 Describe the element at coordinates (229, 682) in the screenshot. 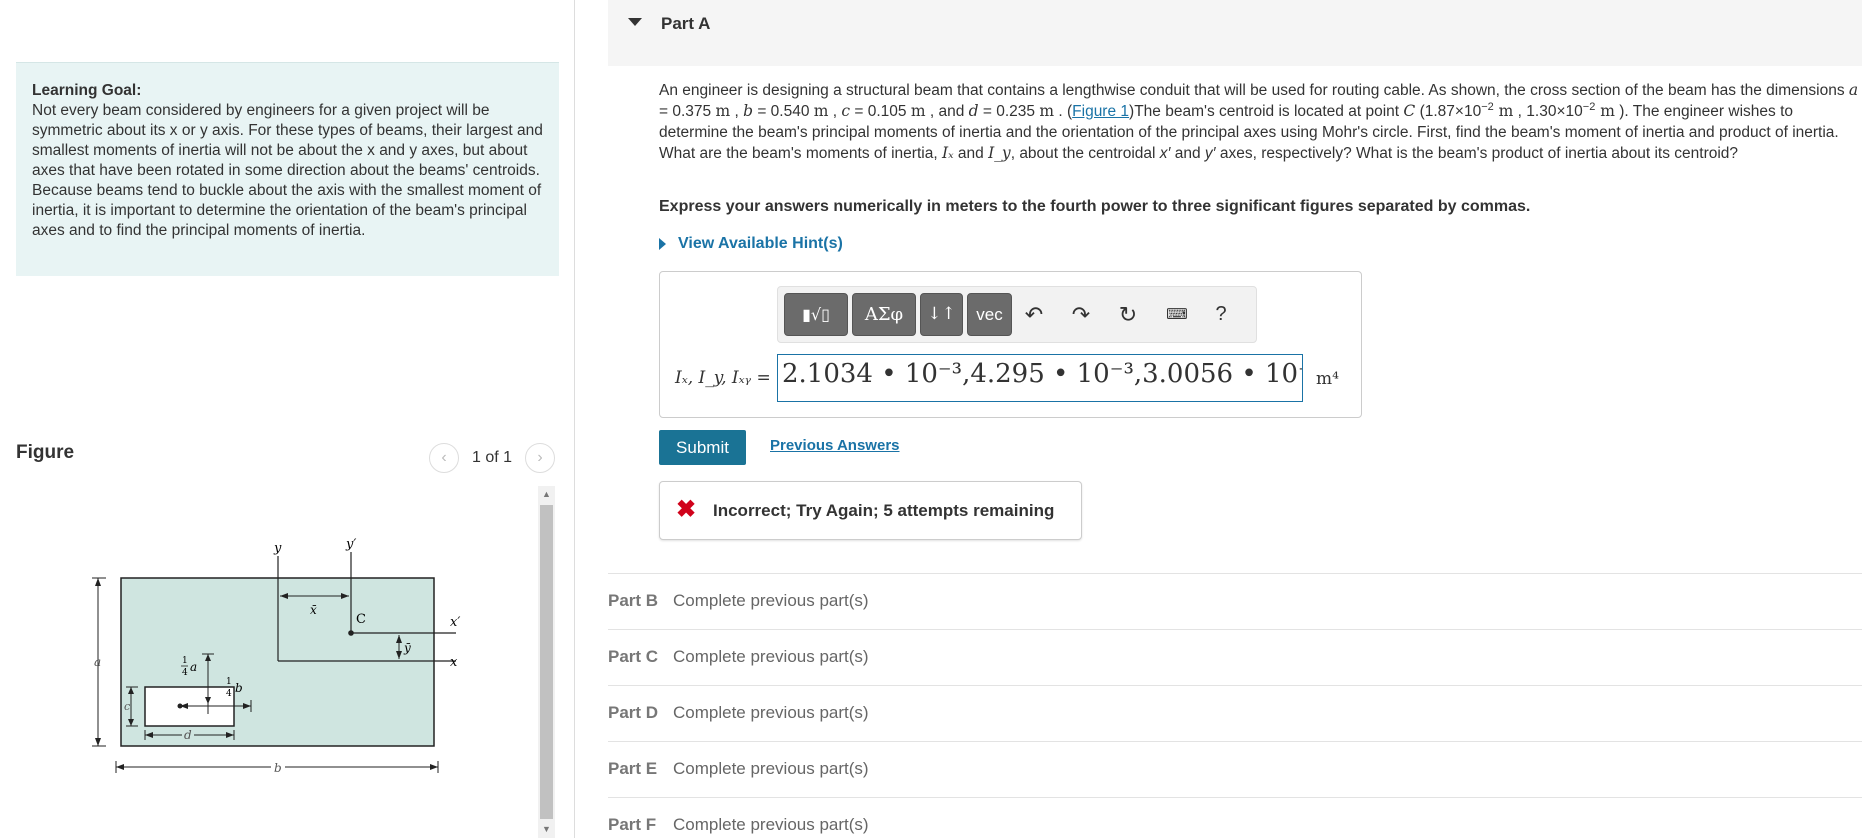

I see `quarter-b-numerator: 1` at that location.